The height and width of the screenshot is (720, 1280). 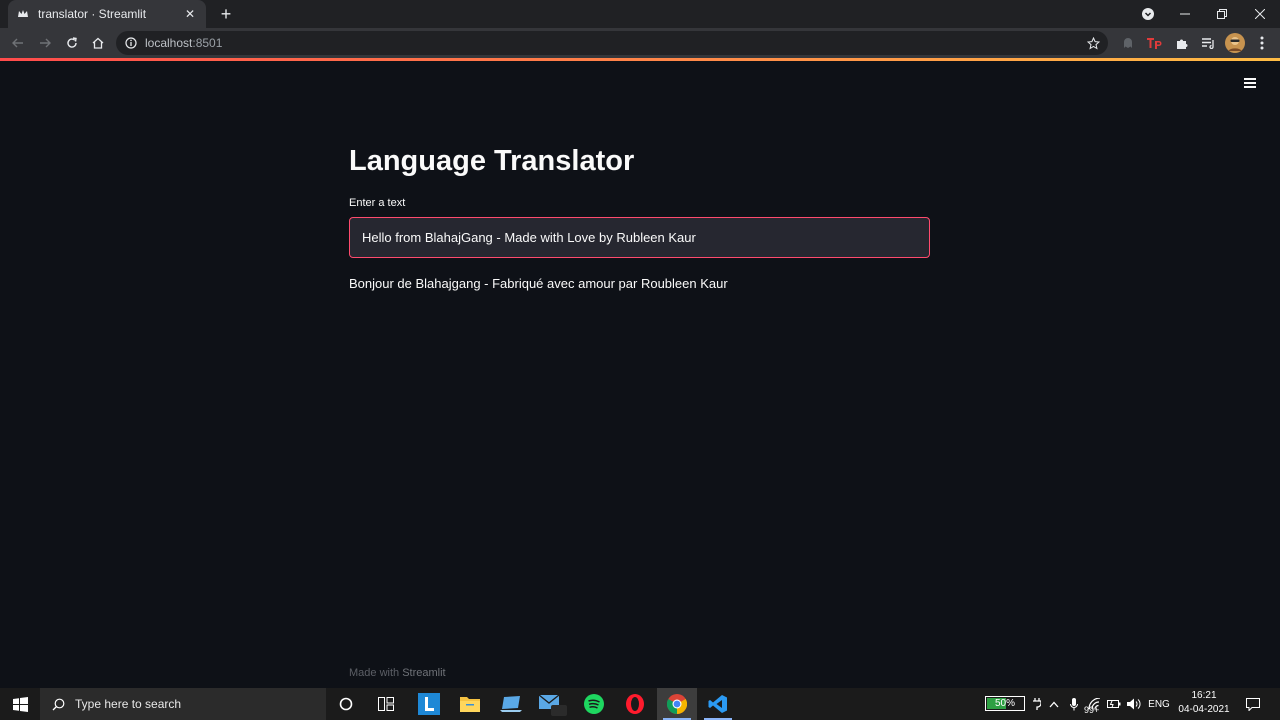 I want to click on taskbar-chrome, so click(x=677, y=704).